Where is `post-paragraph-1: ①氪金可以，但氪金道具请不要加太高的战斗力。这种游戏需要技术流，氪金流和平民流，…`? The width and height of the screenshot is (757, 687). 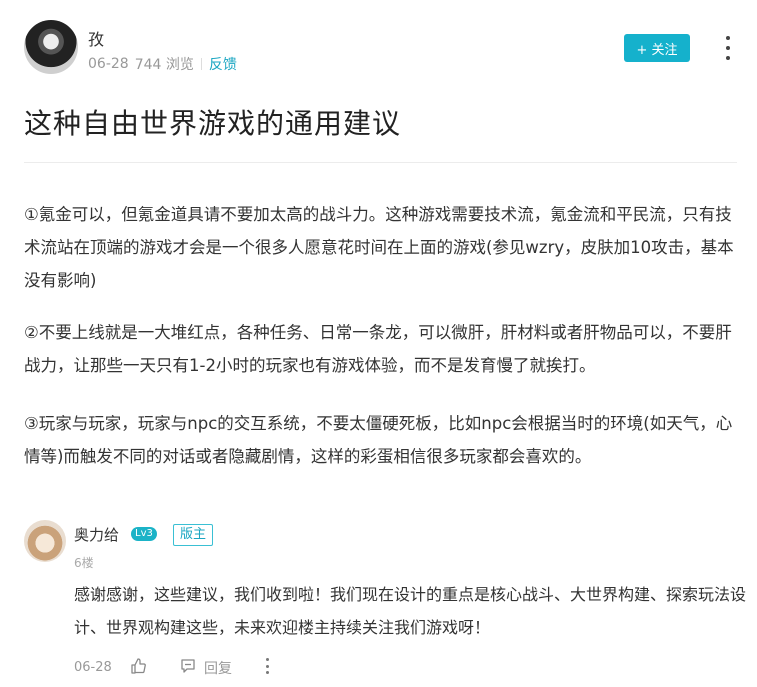
post-paragraph-1: ①氪金可以，但氪金道具请不要加太高的战斗力。这种游戏需要技术流，氪金流和平民流，… is located at coordinates (379, 247).